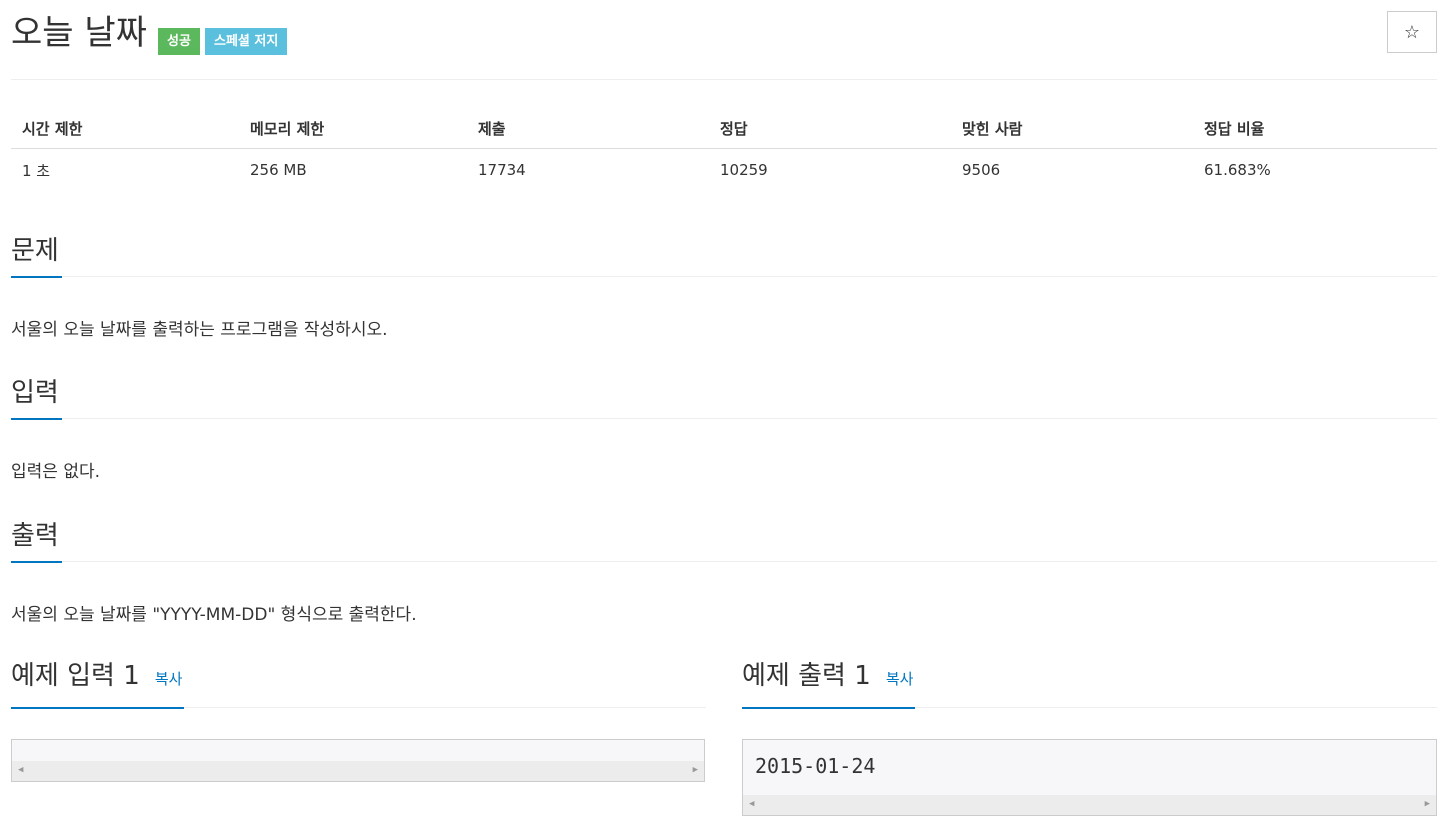 The width and height of the screenshot is (1450, 827). What do you see at coordinates (815, 766) in the screenshot?
I see `sample-output-content: 2015-01-24` at bounding box center [815, 766].